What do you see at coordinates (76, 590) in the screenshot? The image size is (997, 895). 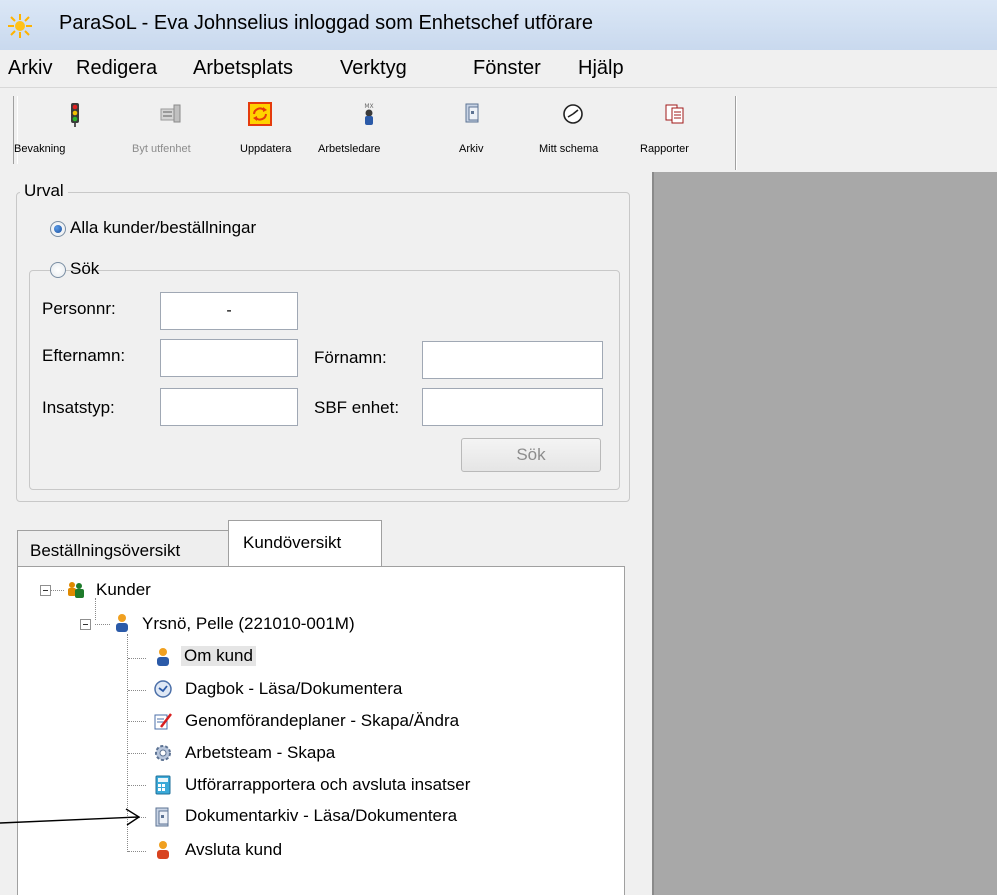 I see `customers-group-icon` at bounding box center [76, 590].